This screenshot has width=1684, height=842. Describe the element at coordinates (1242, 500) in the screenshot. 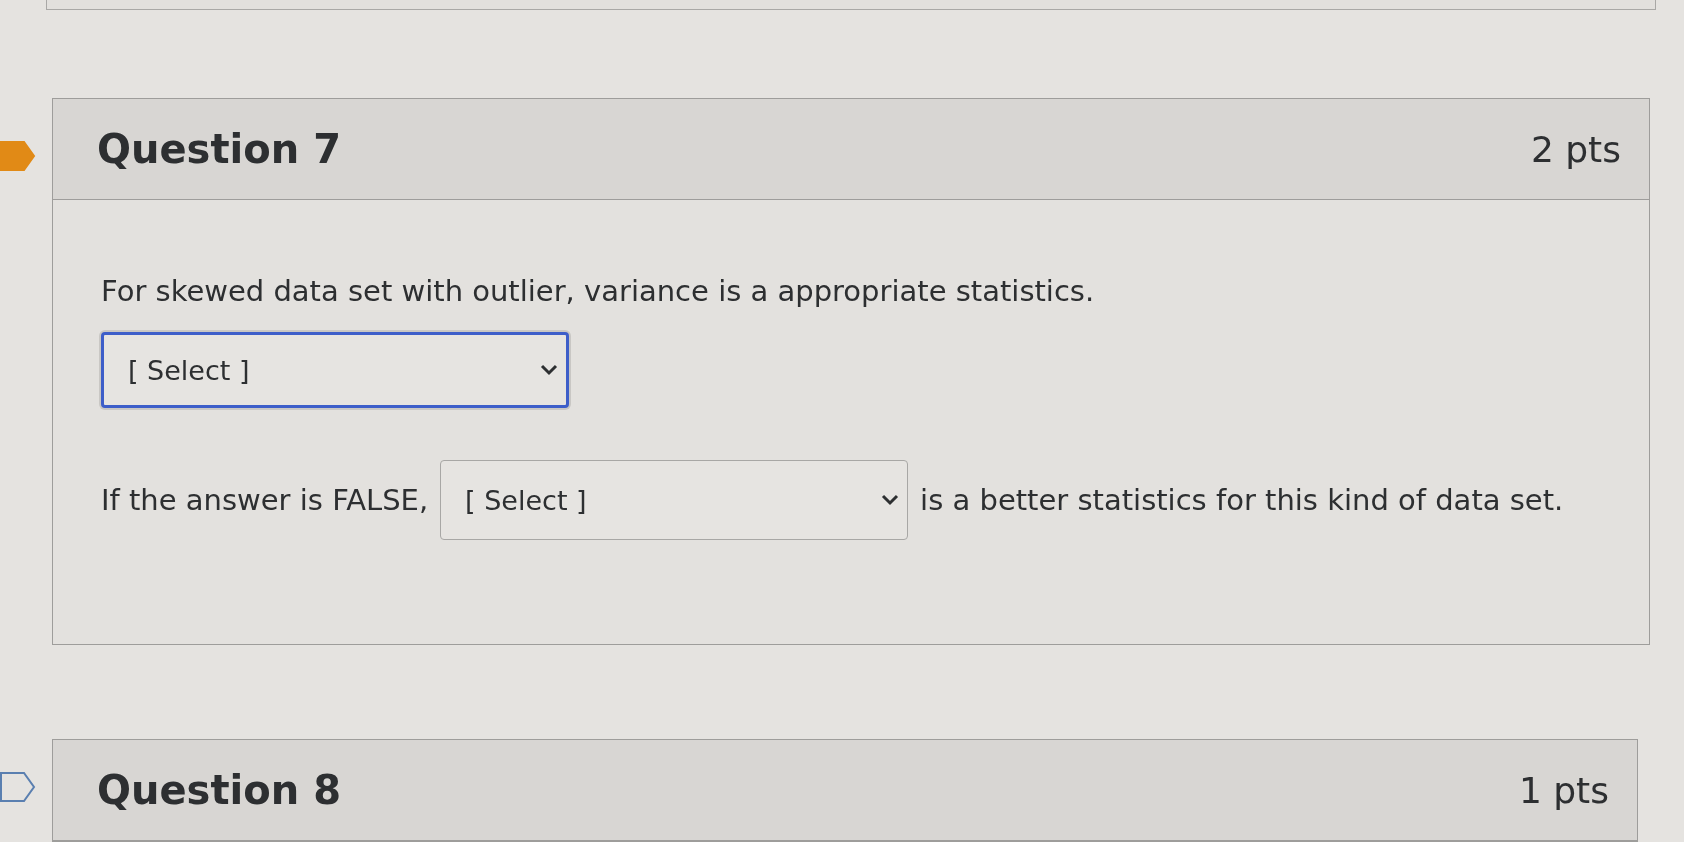

I see `sentence-text: is a better statistics for this kind of data set.` at that location.